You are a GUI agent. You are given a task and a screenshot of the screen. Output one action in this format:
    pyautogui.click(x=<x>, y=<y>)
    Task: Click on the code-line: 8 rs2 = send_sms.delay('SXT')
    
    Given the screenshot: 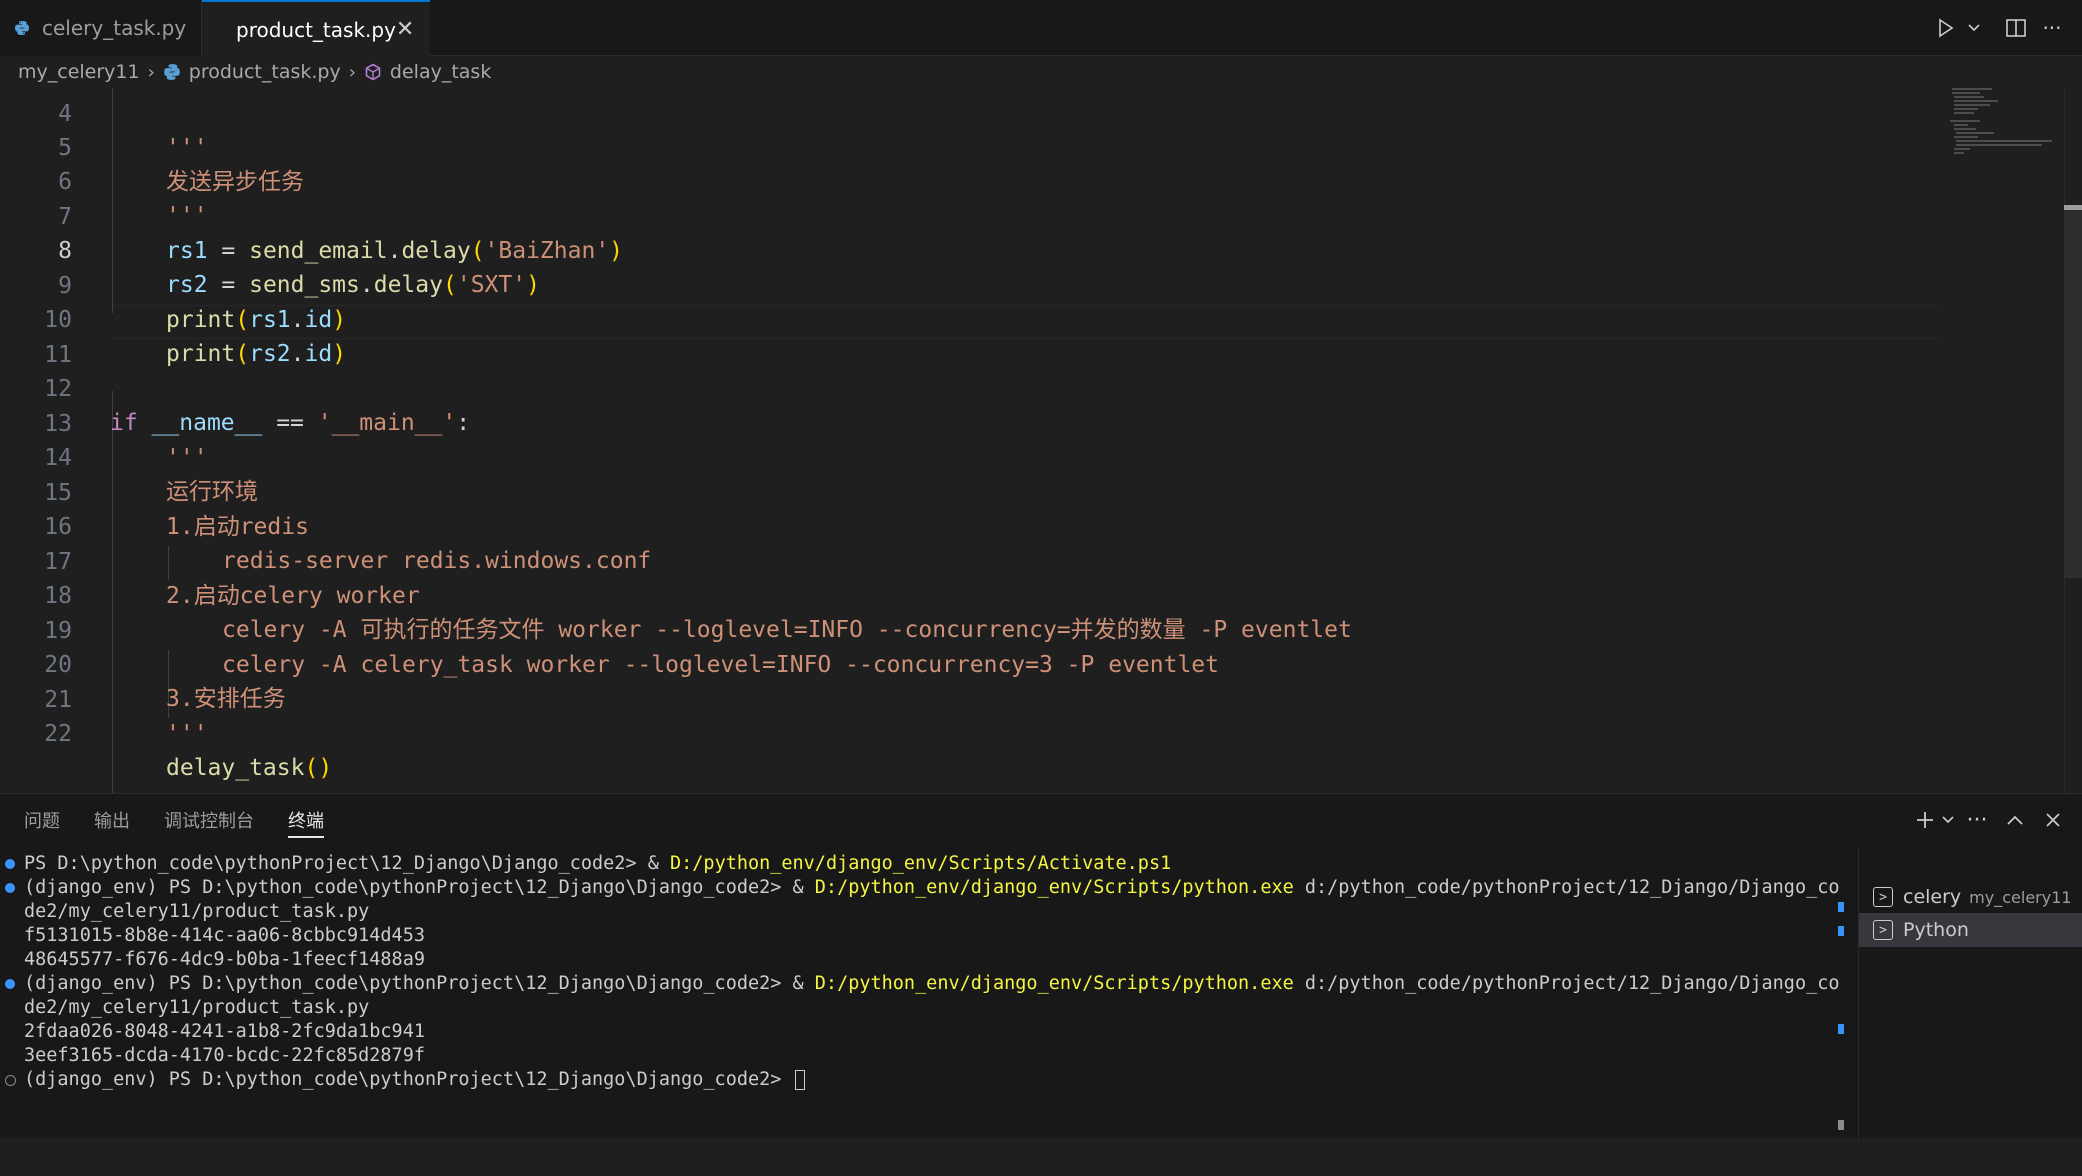 What is the action you would take?
    pyautogui.click(x=1000, y=249)
    